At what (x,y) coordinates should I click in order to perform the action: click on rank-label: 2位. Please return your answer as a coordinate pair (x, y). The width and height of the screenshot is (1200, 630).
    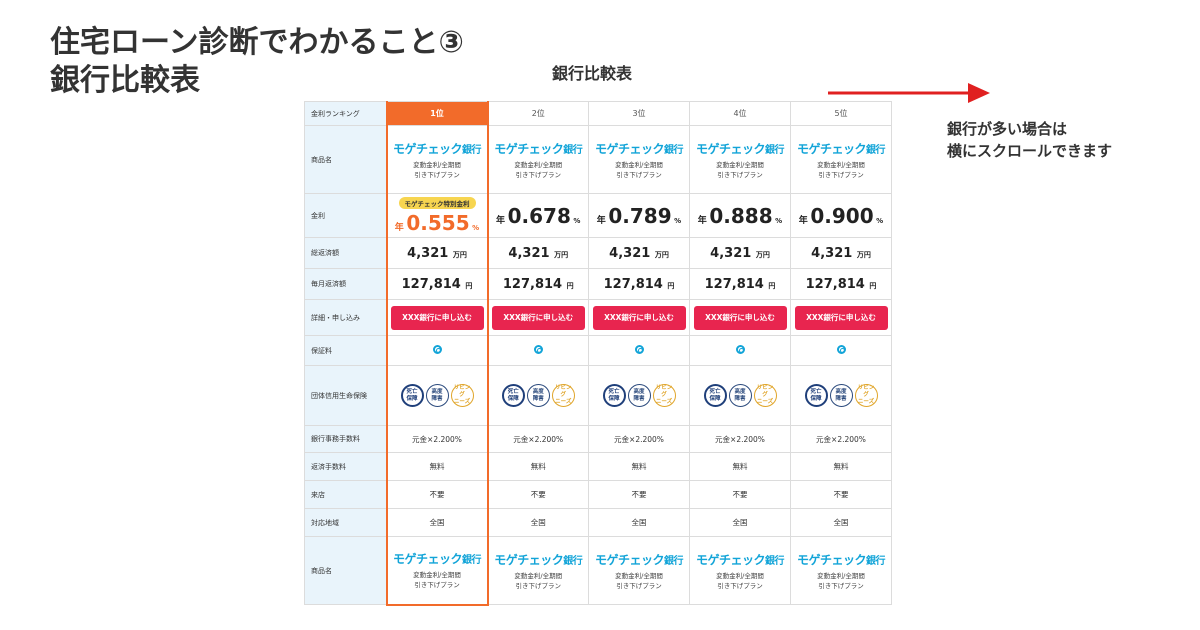
    Looking at the image, I should click on (538, 113).